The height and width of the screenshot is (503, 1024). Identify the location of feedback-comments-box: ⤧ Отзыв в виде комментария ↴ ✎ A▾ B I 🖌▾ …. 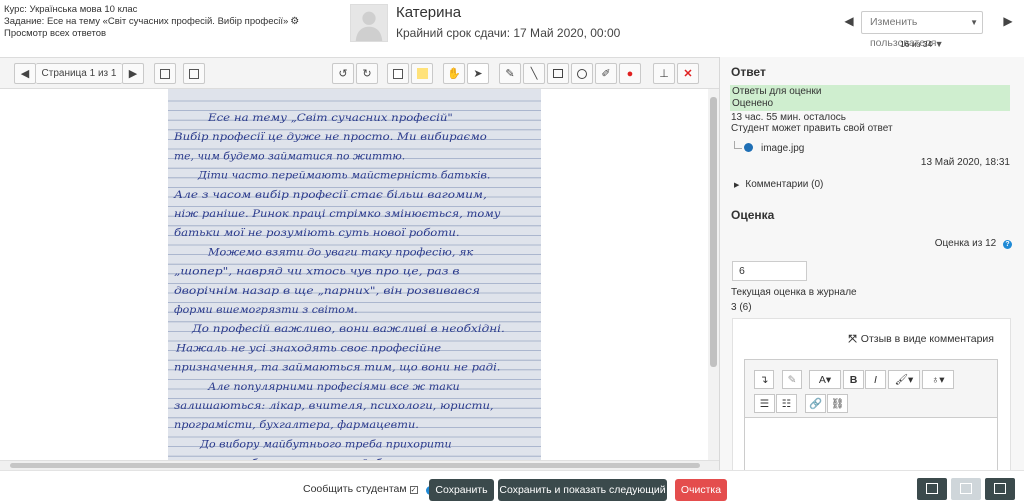
(871, 394).